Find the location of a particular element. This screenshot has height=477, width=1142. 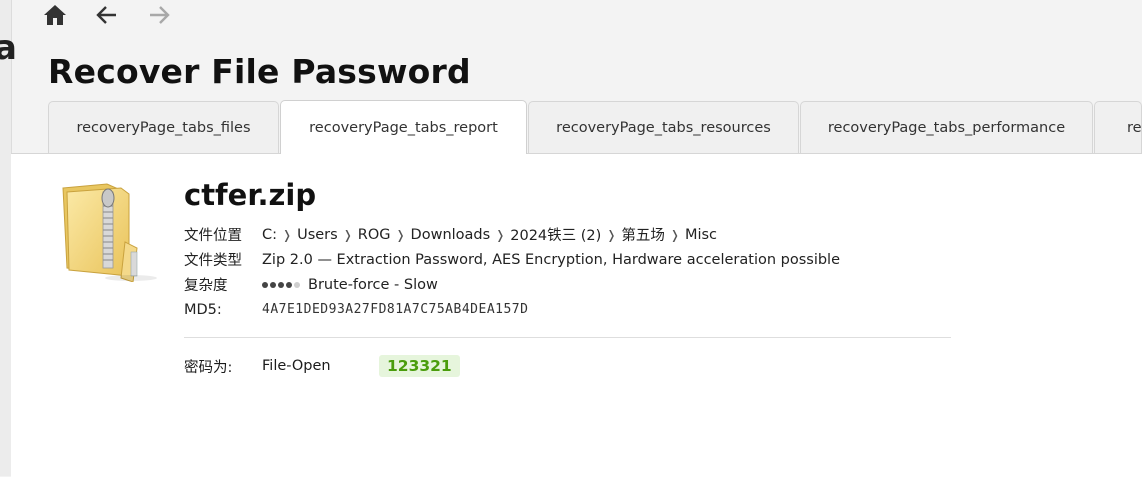

md5-row: MD5: 4A7E1DED93A27FD81A7C75AB4DEA157D is located at coordinates (512, 309).